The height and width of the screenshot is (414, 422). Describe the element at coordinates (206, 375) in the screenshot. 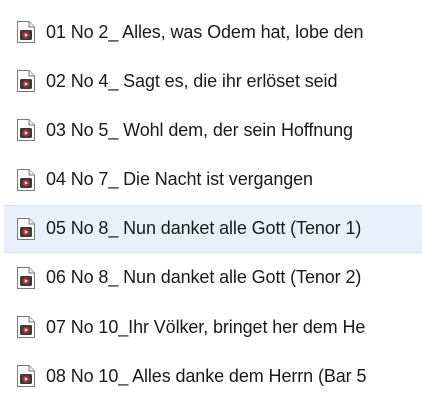

I see `file-name: 08 No 10_ Alles danke dem Herrn (Bar 5` at that location.